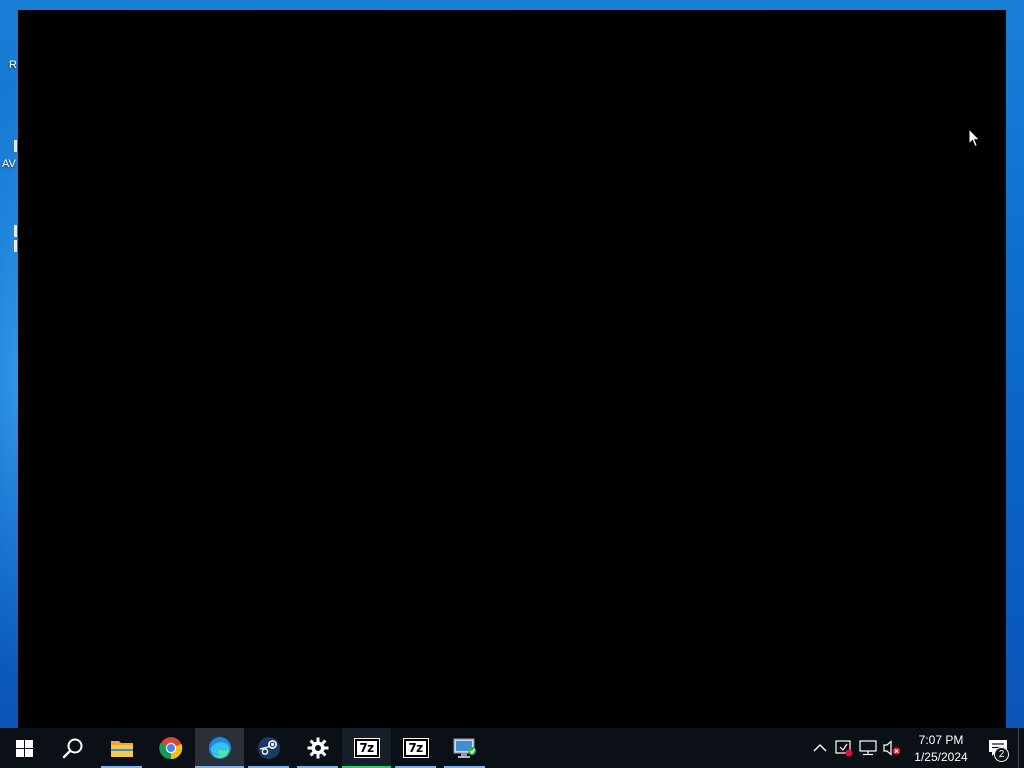  I want to click on clock-time: 7:07 PM, so click(941, 740).